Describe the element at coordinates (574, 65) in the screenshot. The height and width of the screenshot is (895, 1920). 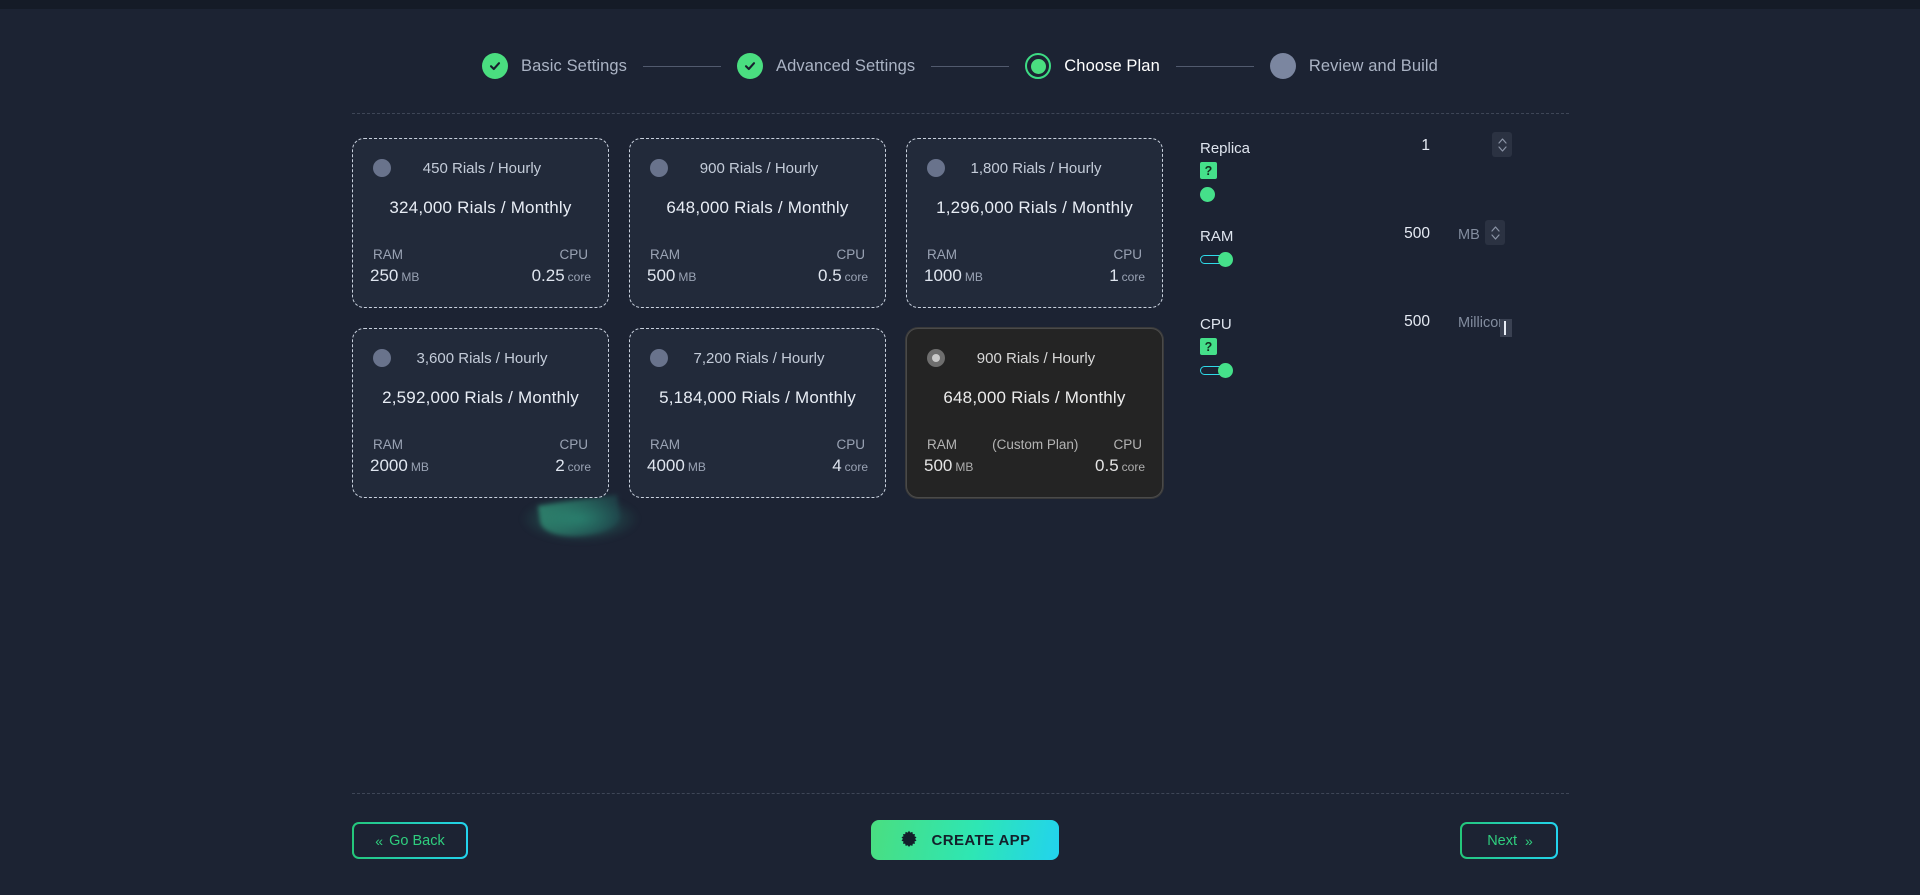
I see `step-label-basic-settings: Basic Settings` at that location.